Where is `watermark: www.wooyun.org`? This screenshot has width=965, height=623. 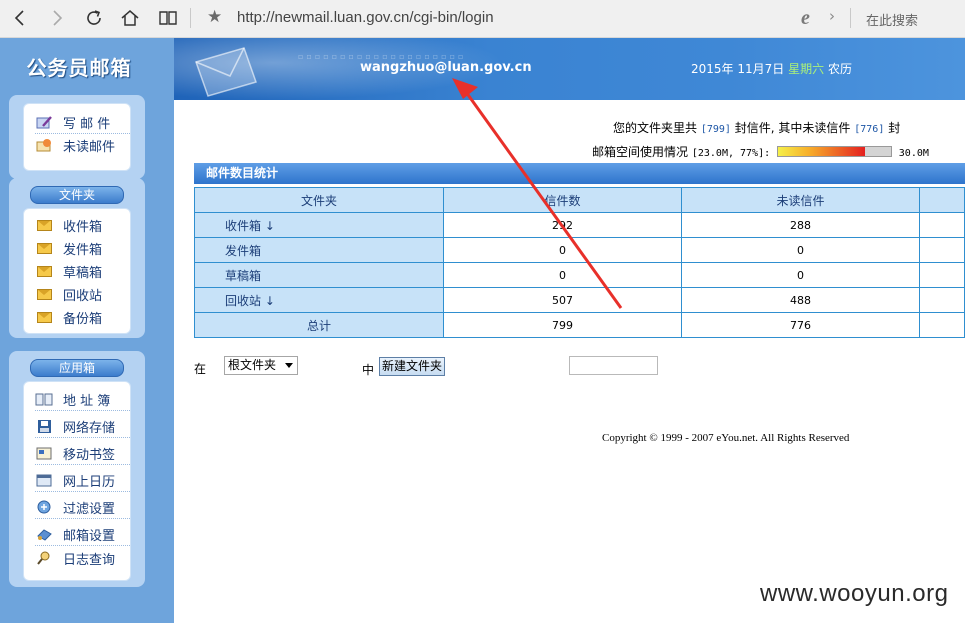
watermark: www.wooyun.org is located at coordinates (854, 593).